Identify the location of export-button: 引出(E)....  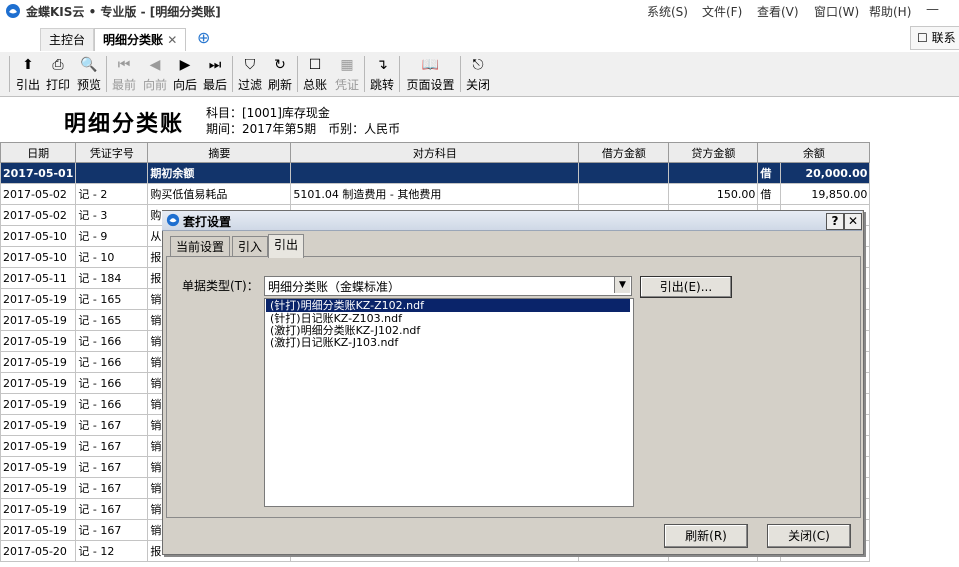
(686, 287).